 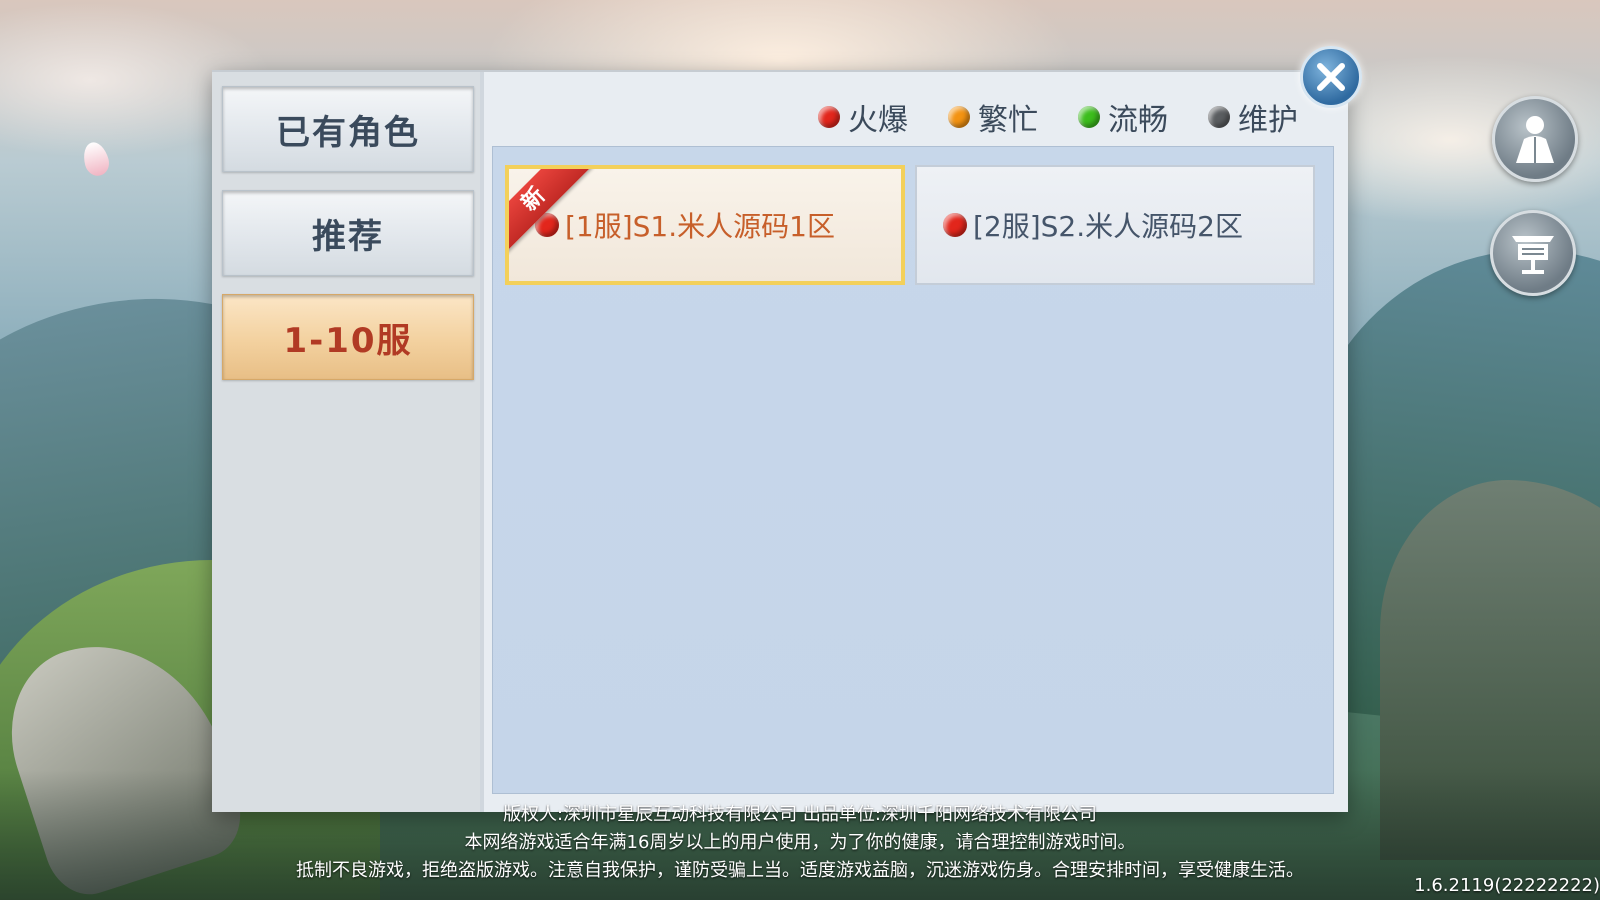 What do you see at coordinates (800, 842) in the screenshot?
I see `age-notice-line: 本网络游戏适合年满16周岁以上的用户使用，为了你的健康，请合理控制游戏时间。` at bounding box center [800, 842].